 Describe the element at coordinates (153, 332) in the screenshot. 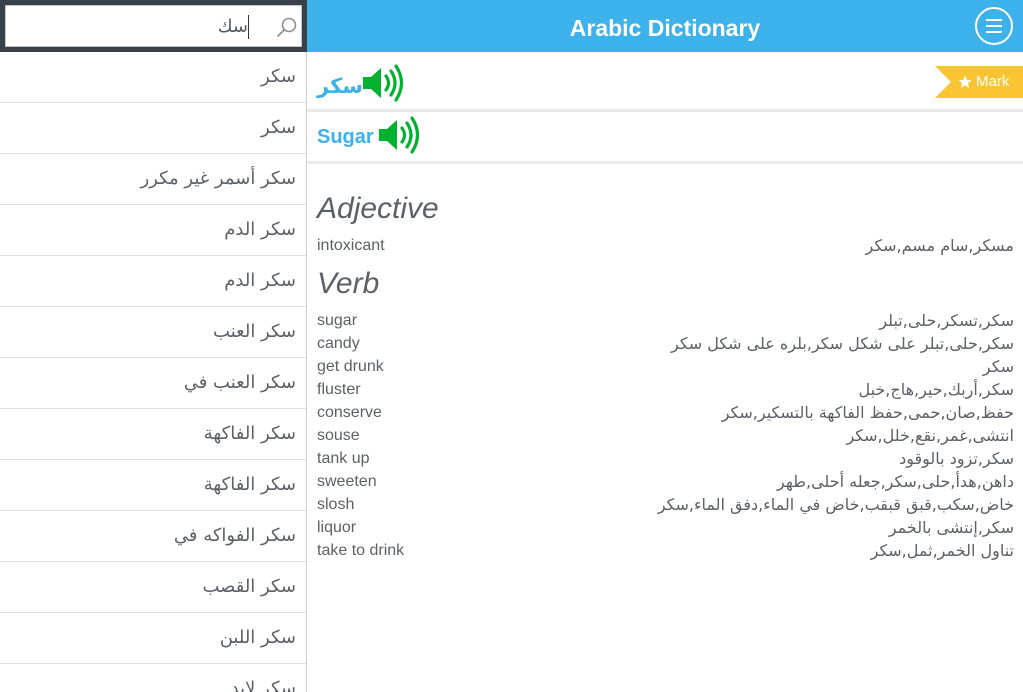

I see `word-list-item: سكر العنب` at that location.